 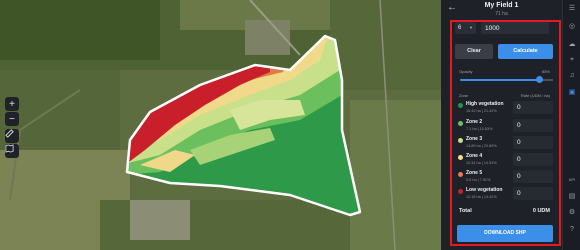 I want to click on settings-icon: ⚙, so click(x=572, y=212).